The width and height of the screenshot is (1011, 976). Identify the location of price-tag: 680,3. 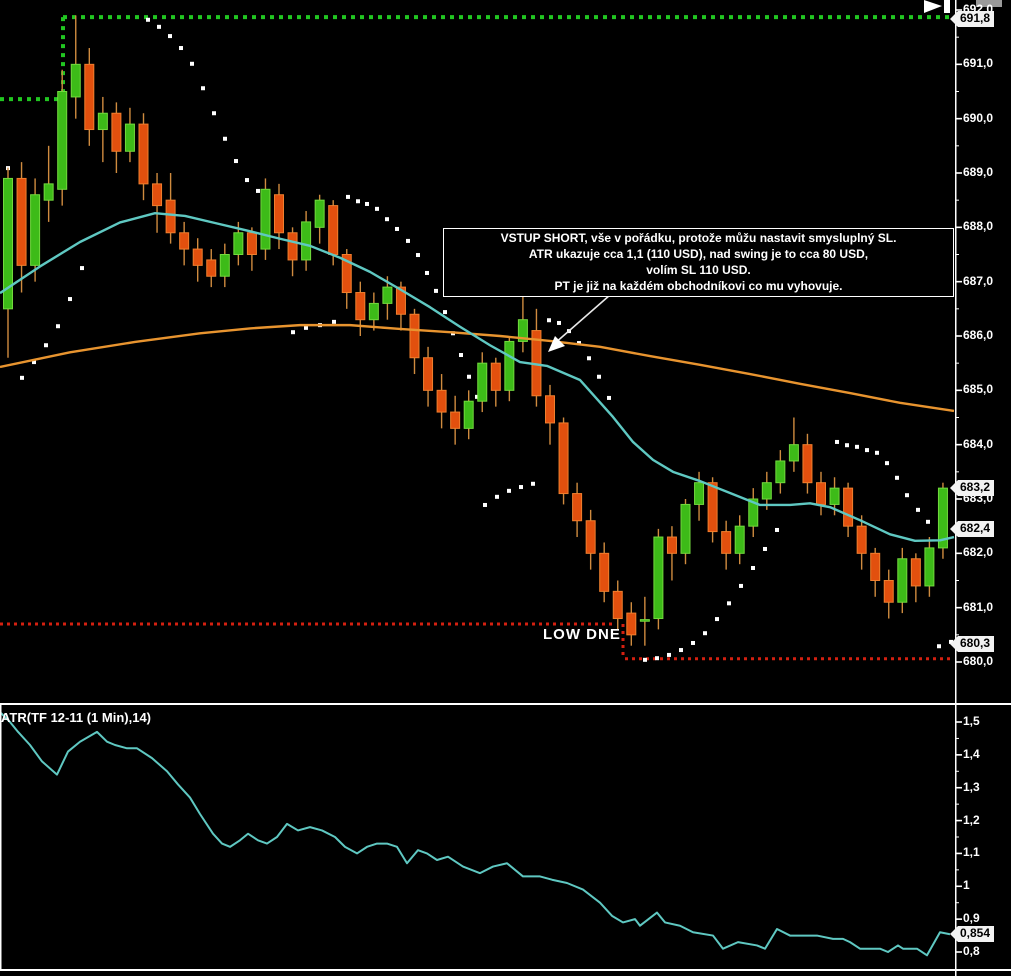
(972, 643).